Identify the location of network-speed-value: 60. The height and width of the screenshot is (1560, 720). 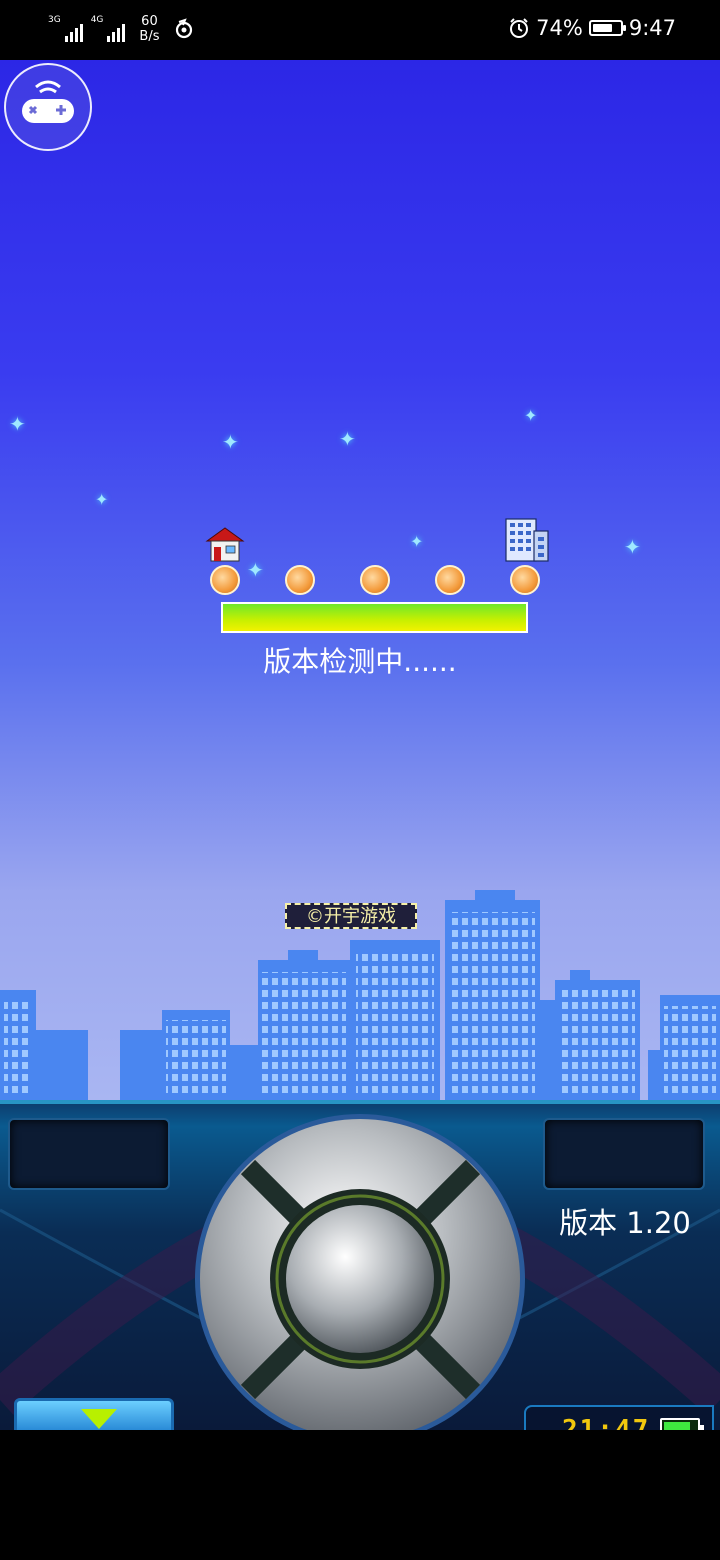
(149, 21).